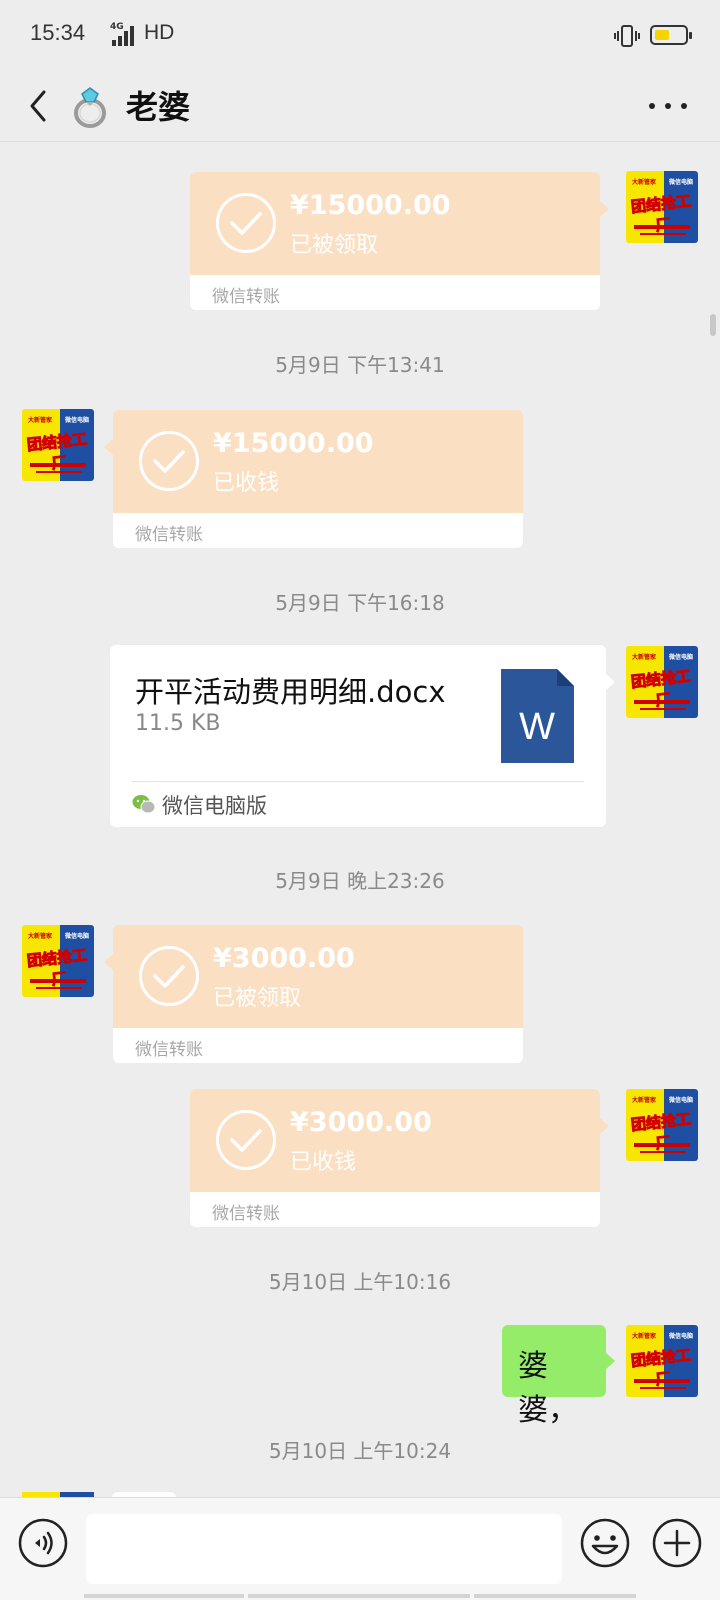  I want to click on battery-icon, so click(671, 35).